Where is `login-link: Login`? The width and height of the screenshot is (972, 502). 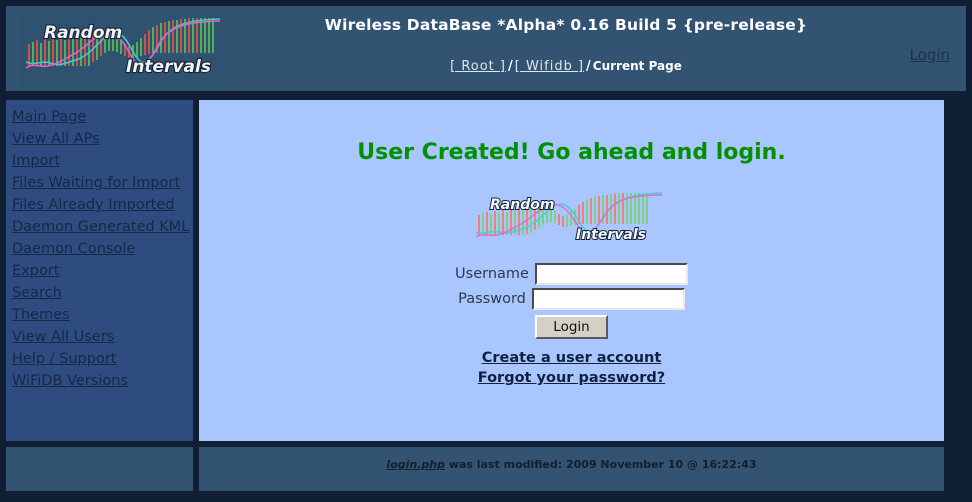
login-link: Login is located at coordinates (930, 55).